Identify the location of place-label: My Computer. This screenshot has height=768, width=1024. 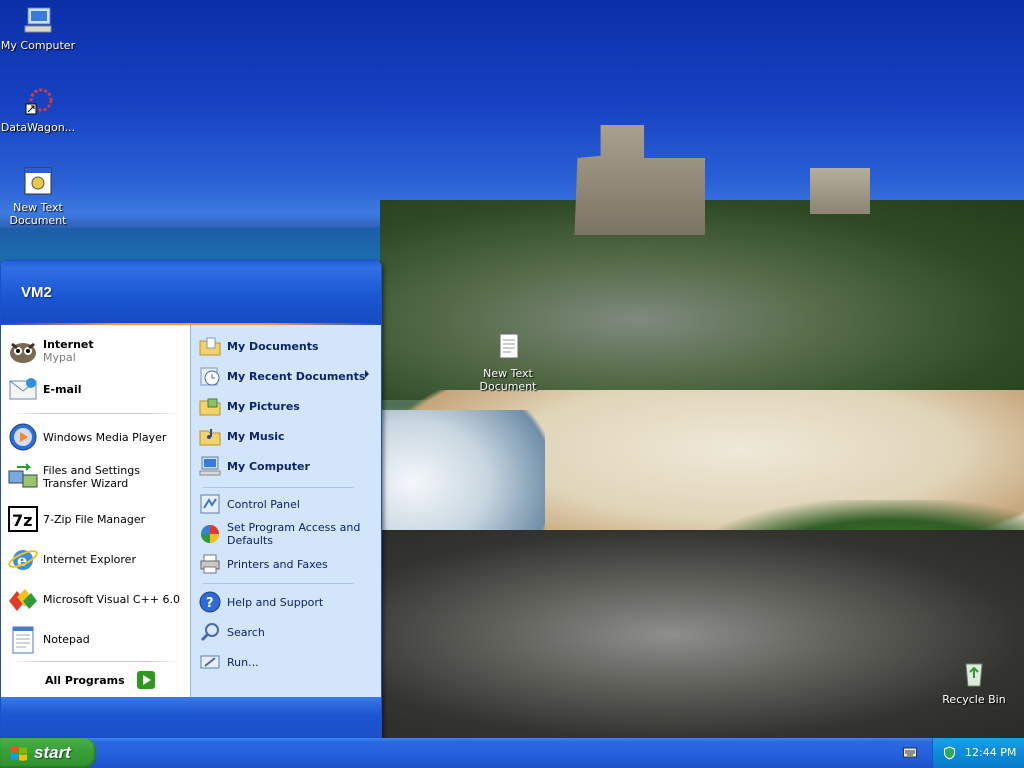
(268, 466).